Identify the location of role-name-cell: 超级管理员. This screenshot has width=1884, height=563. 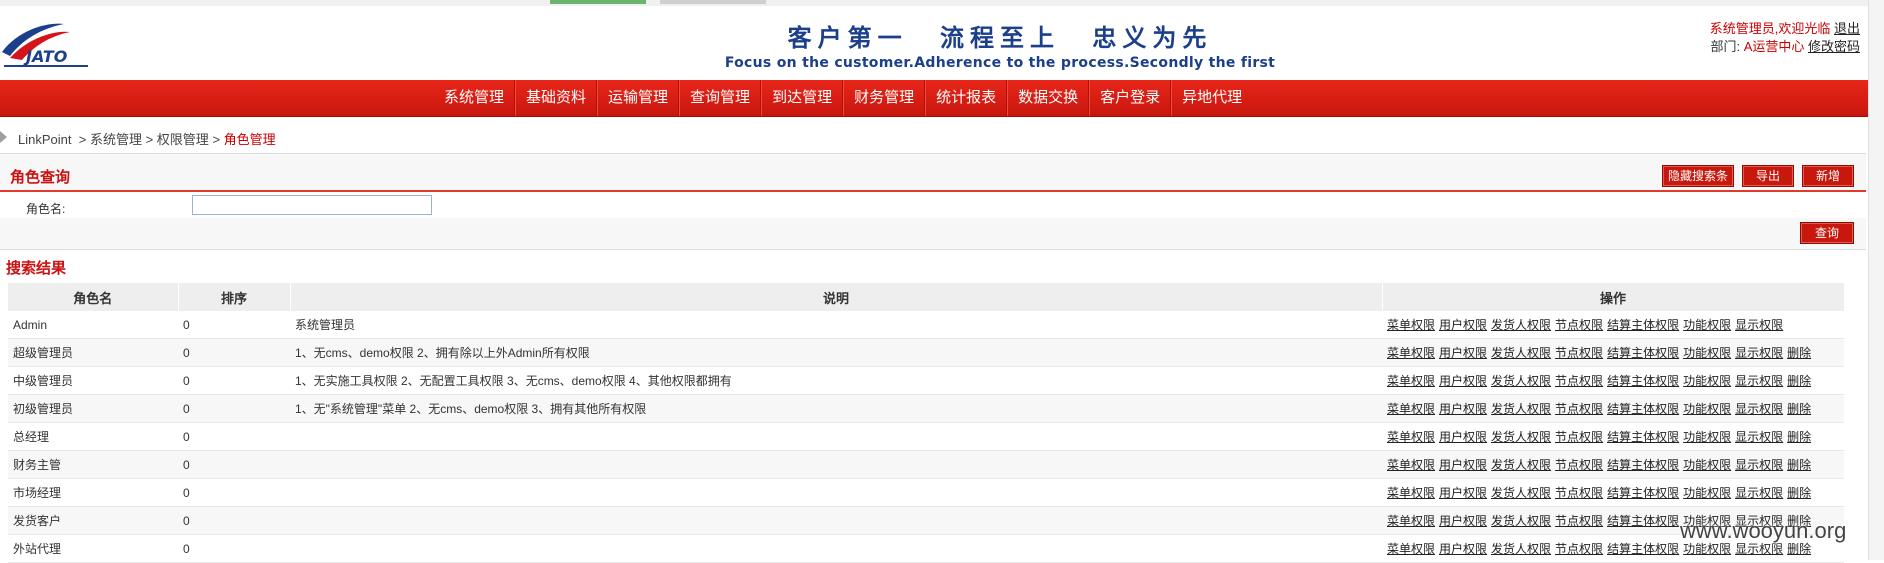
(93, 352).